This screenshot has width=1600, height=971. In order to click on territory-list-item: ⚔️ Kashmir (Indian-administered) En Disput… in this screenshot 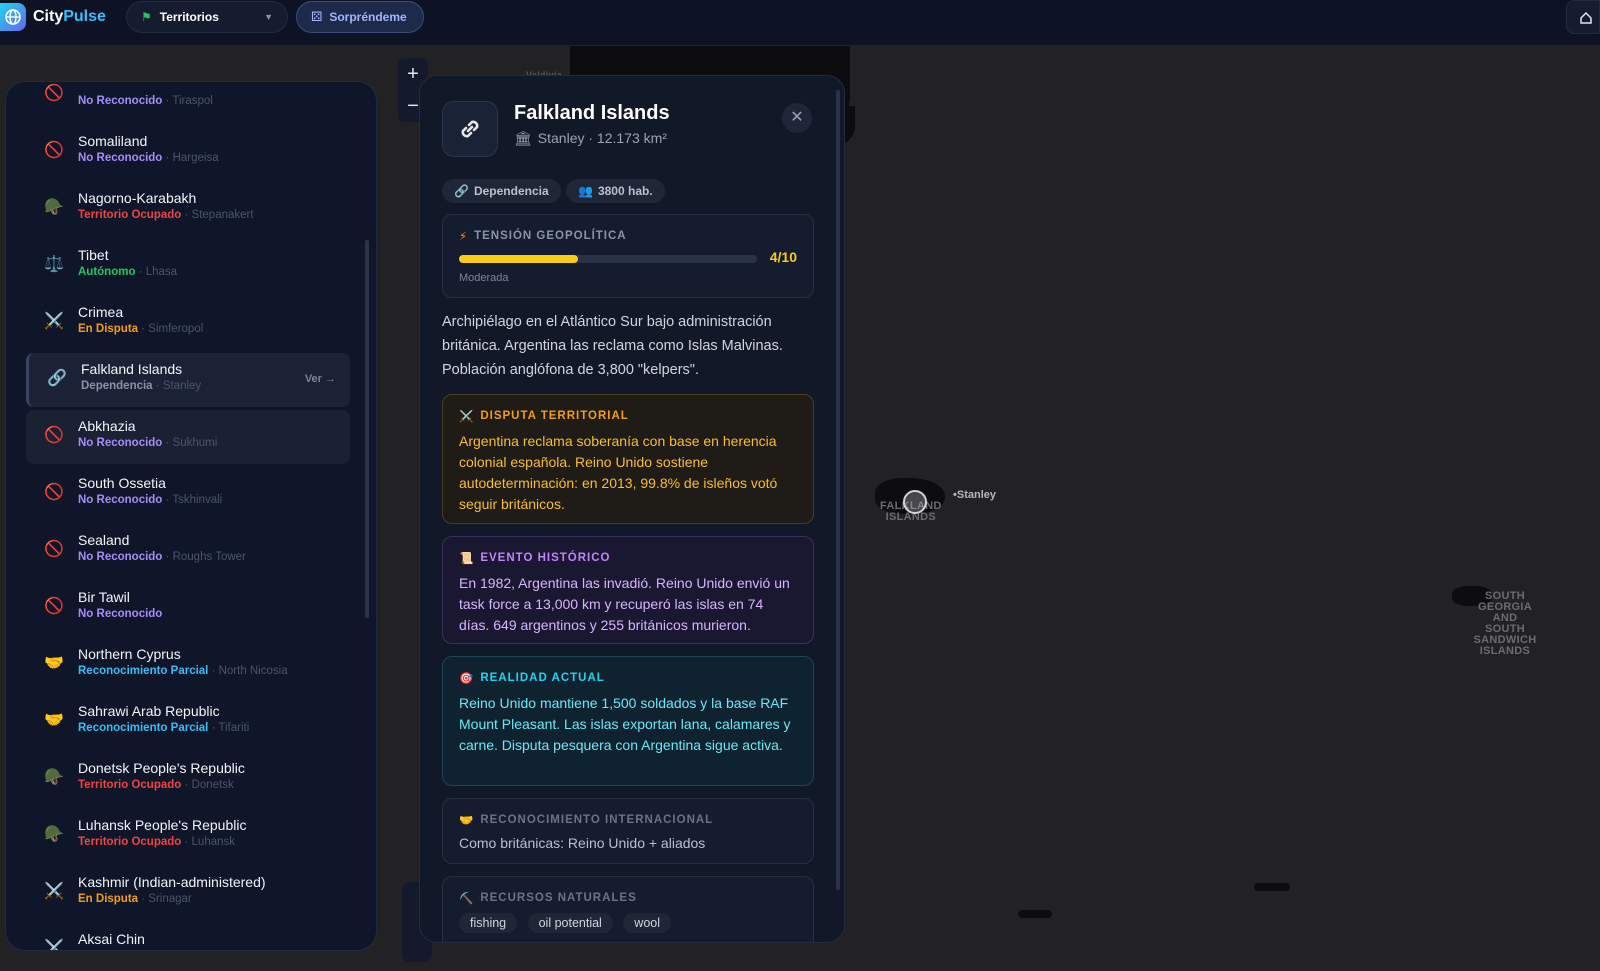, I will do `click(188, 893)`.